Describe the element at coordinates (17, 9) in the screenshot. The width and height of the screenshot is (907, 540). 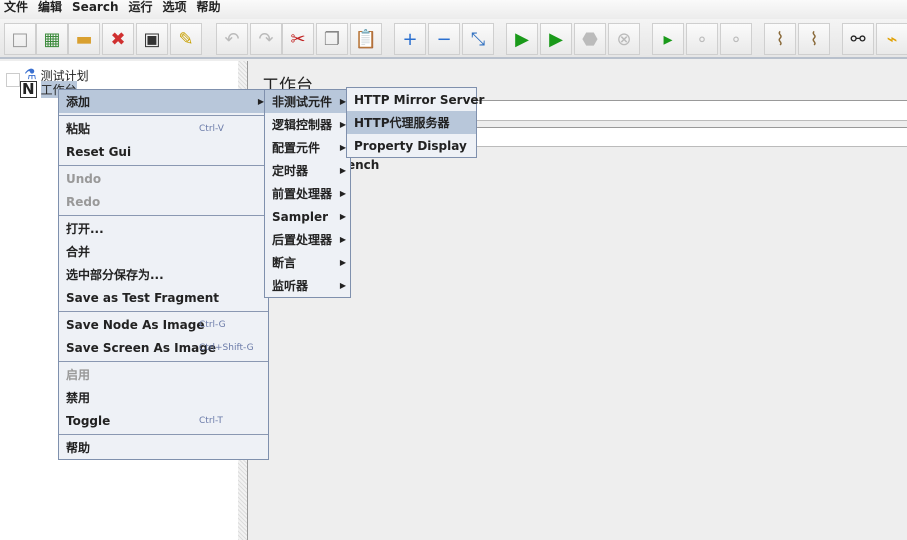
I see `menu-0: 文件` at that location.